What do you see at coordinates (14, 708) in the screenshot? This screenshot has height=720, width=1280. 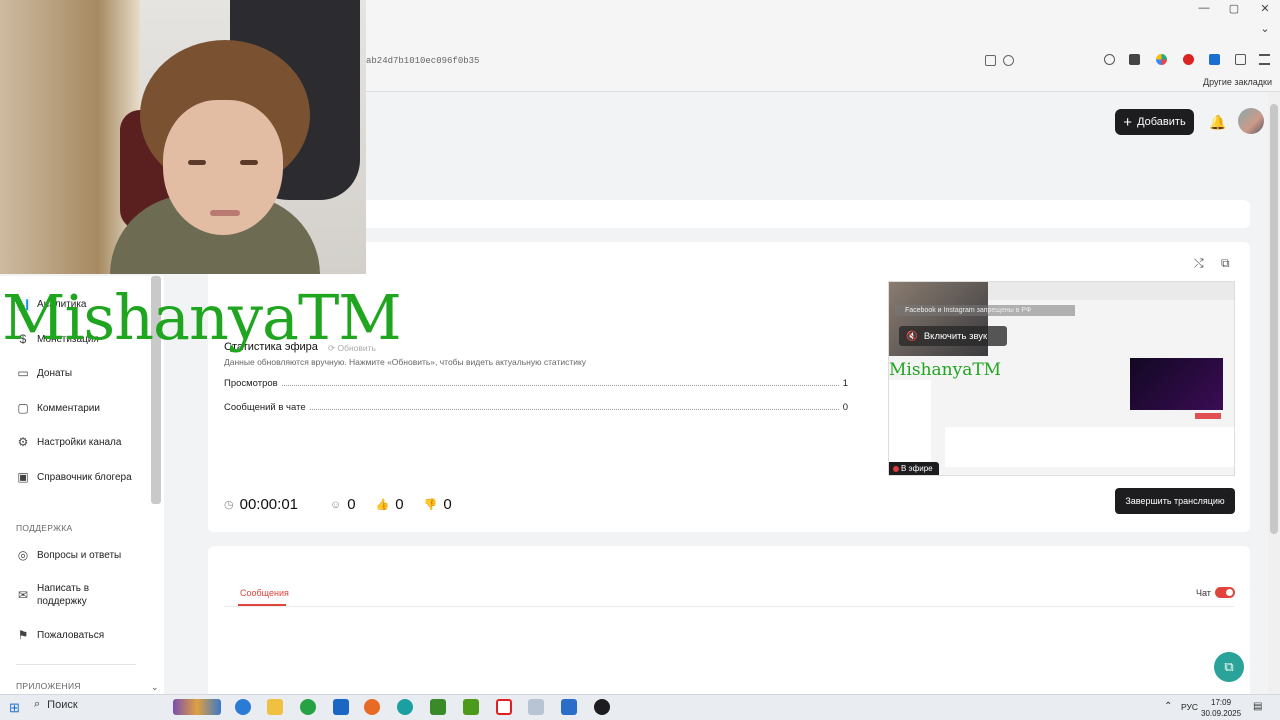 I see `windows-start-icon: ⊞` at bounding box center [14, 708].